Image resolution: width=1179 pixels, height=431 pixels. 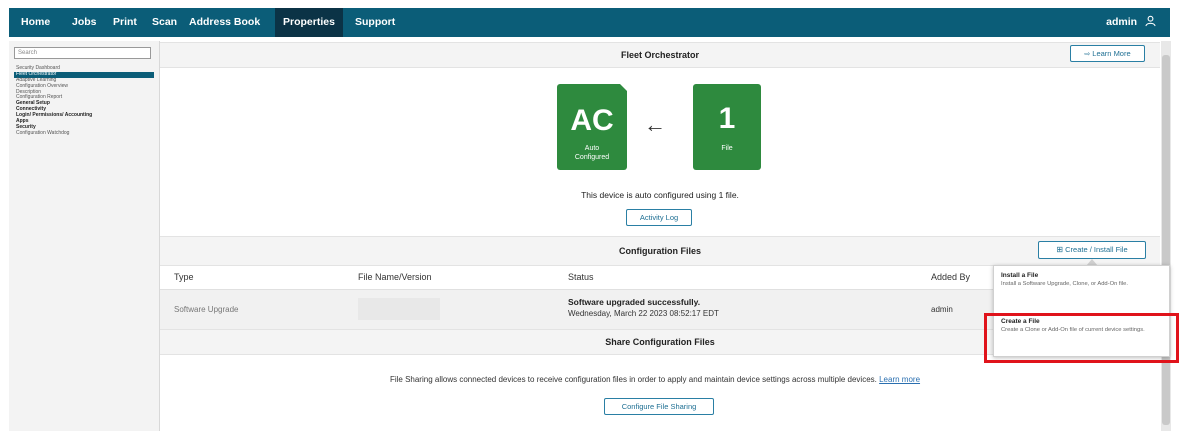 I want to click on column-file-name: File Name/Version, so click(x=395, y=277).